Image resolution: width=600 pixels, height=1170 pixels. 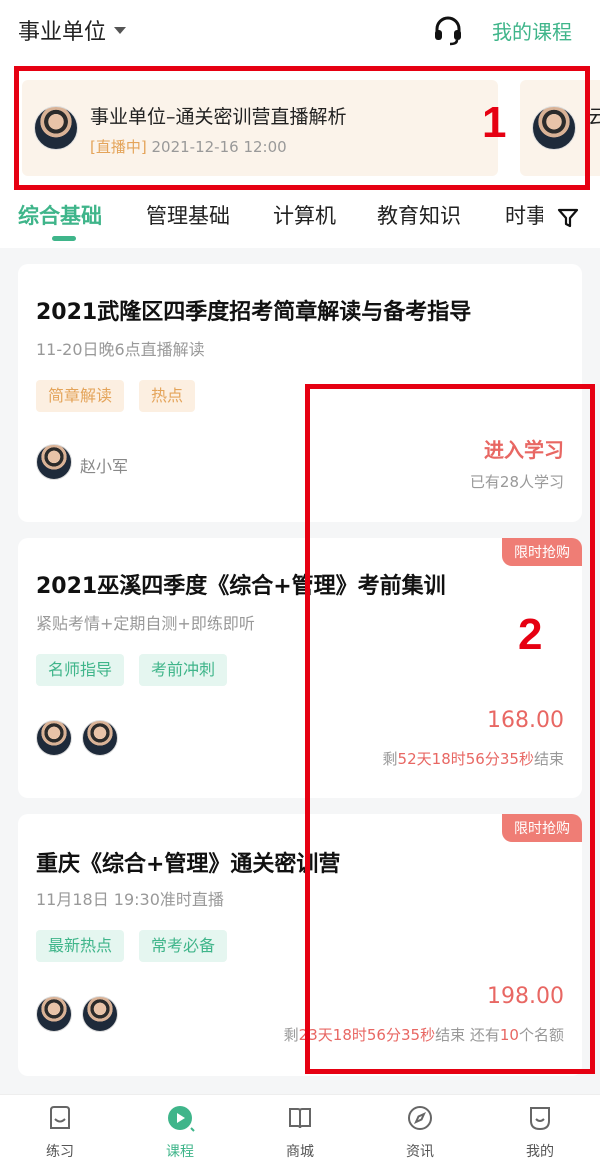 What do you see at coordinates (145, 623) in the screenshot?
I see `course-subtitle: 紧贴考情+定期自测+即练即听` at bounding box center [145, 623].